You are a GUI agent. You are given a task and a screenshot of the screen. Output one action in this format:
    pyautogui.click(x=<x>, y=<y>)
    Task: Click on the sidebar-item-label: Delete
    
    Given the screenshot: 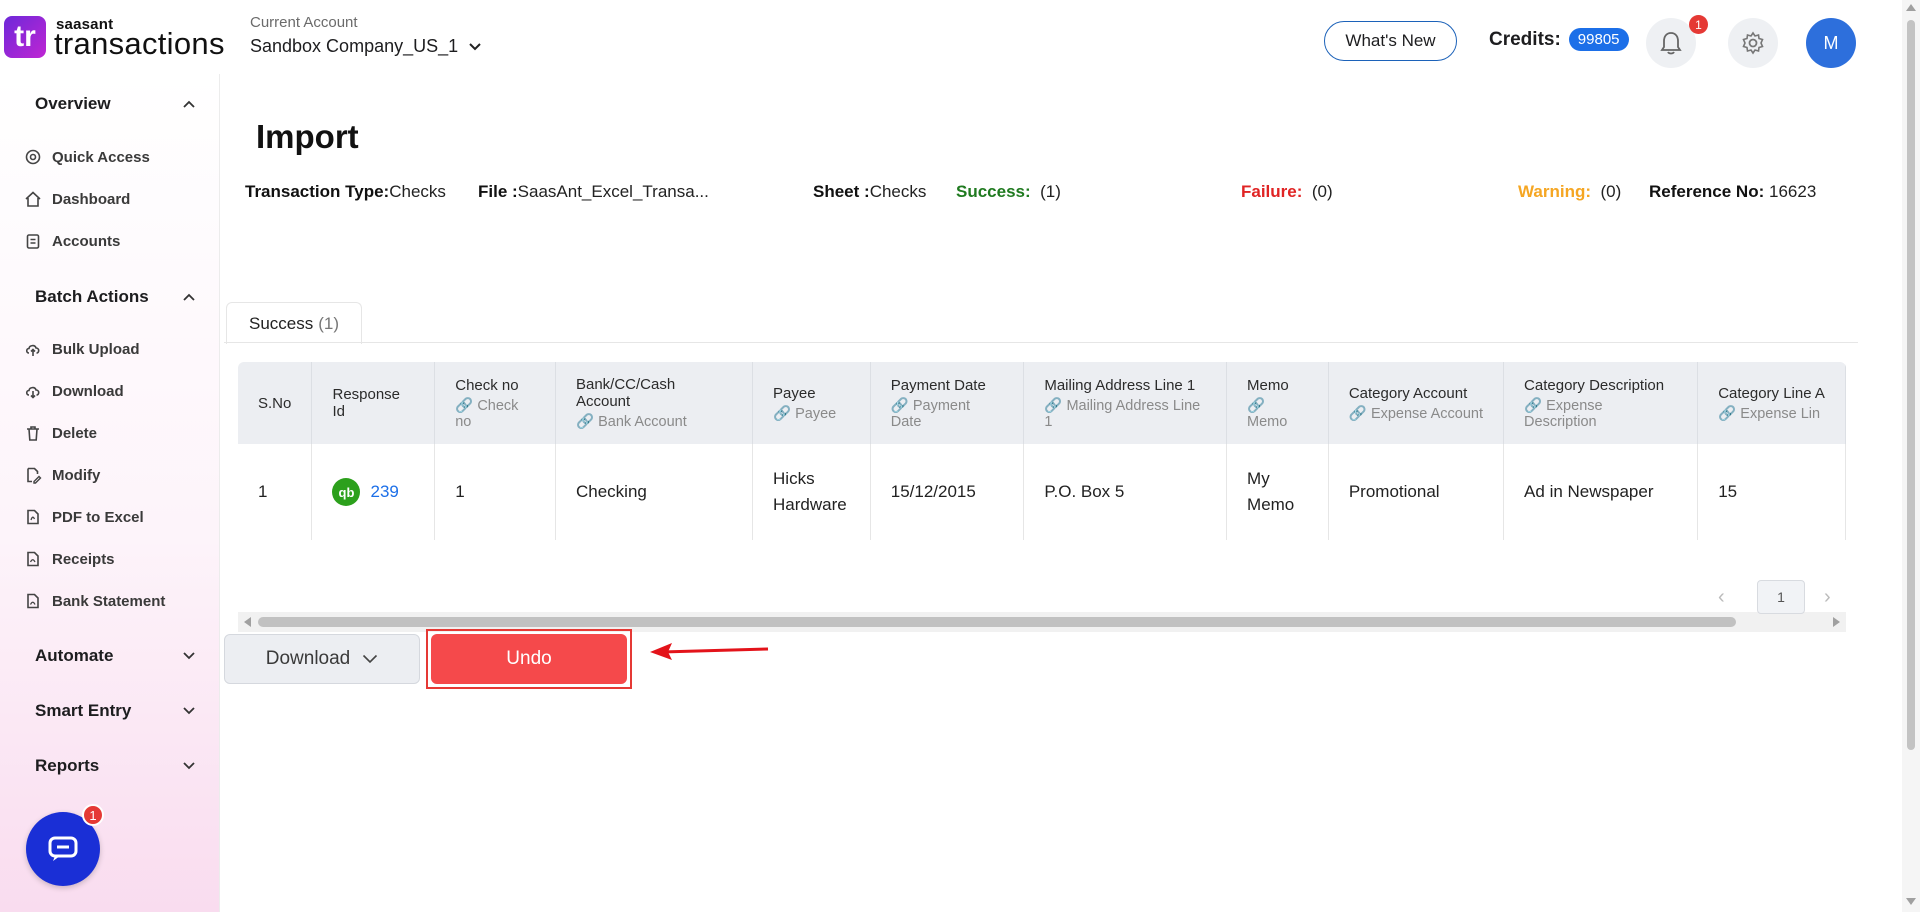 What is the action you would take?
    pyautogui.click(x=75, y=433)
    